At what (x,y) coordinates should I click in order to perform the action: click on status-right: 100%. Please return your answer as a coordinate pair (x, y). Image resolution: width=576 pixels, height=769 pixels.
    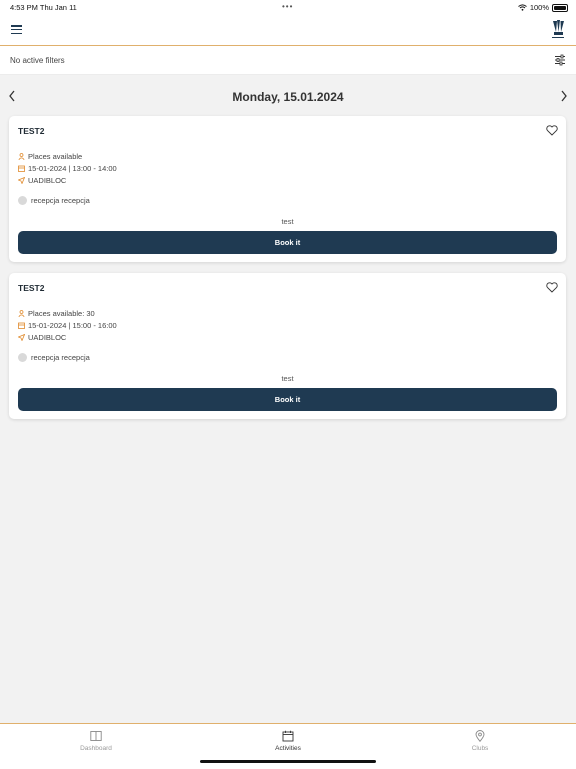
    Looking at the image, I should click on (542, 7).